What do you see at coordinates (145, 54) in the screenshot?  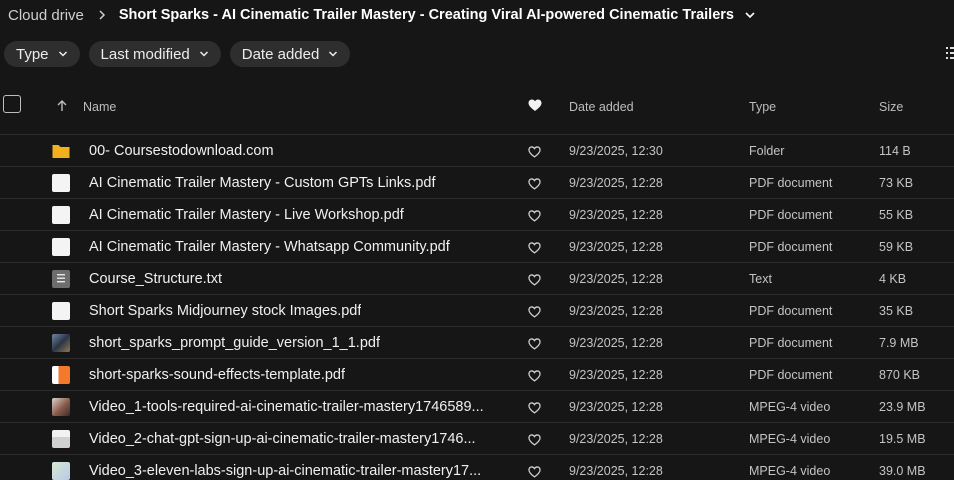 I see `filter-label: Last modified` at bounding box center [145, 54].